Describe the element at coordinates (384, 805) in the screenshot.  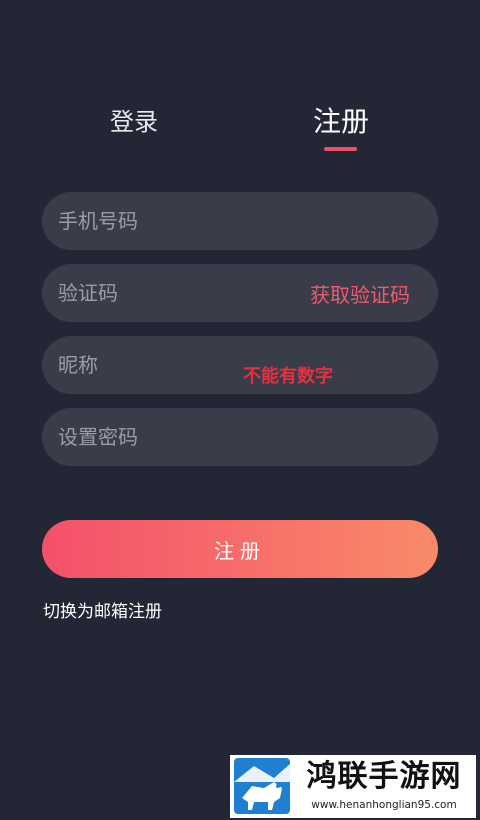
I see `watermark-url: www.henanhonglian95.com` at that location.